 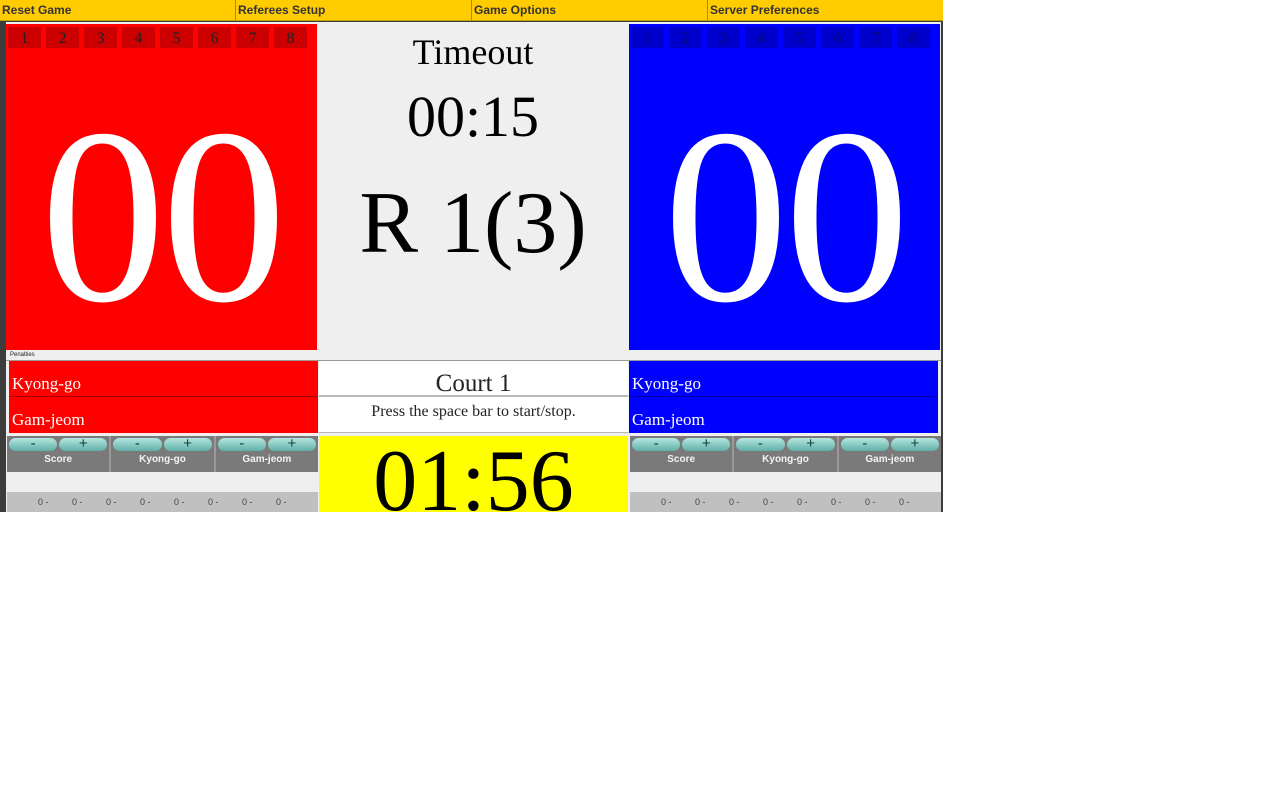 I want to click on match-clock: 01:56, so click(x=473, y=474).